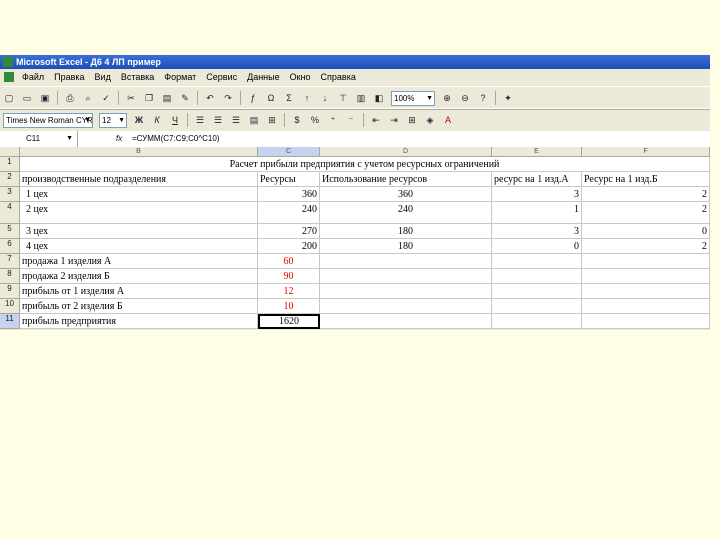 Image resolution: width=720 pixels, height=540 pixels. Describe the element at coordinates (48, 120) in the screenshot. I see `font-name-select: Times New Roman CYR ▼` at that location.